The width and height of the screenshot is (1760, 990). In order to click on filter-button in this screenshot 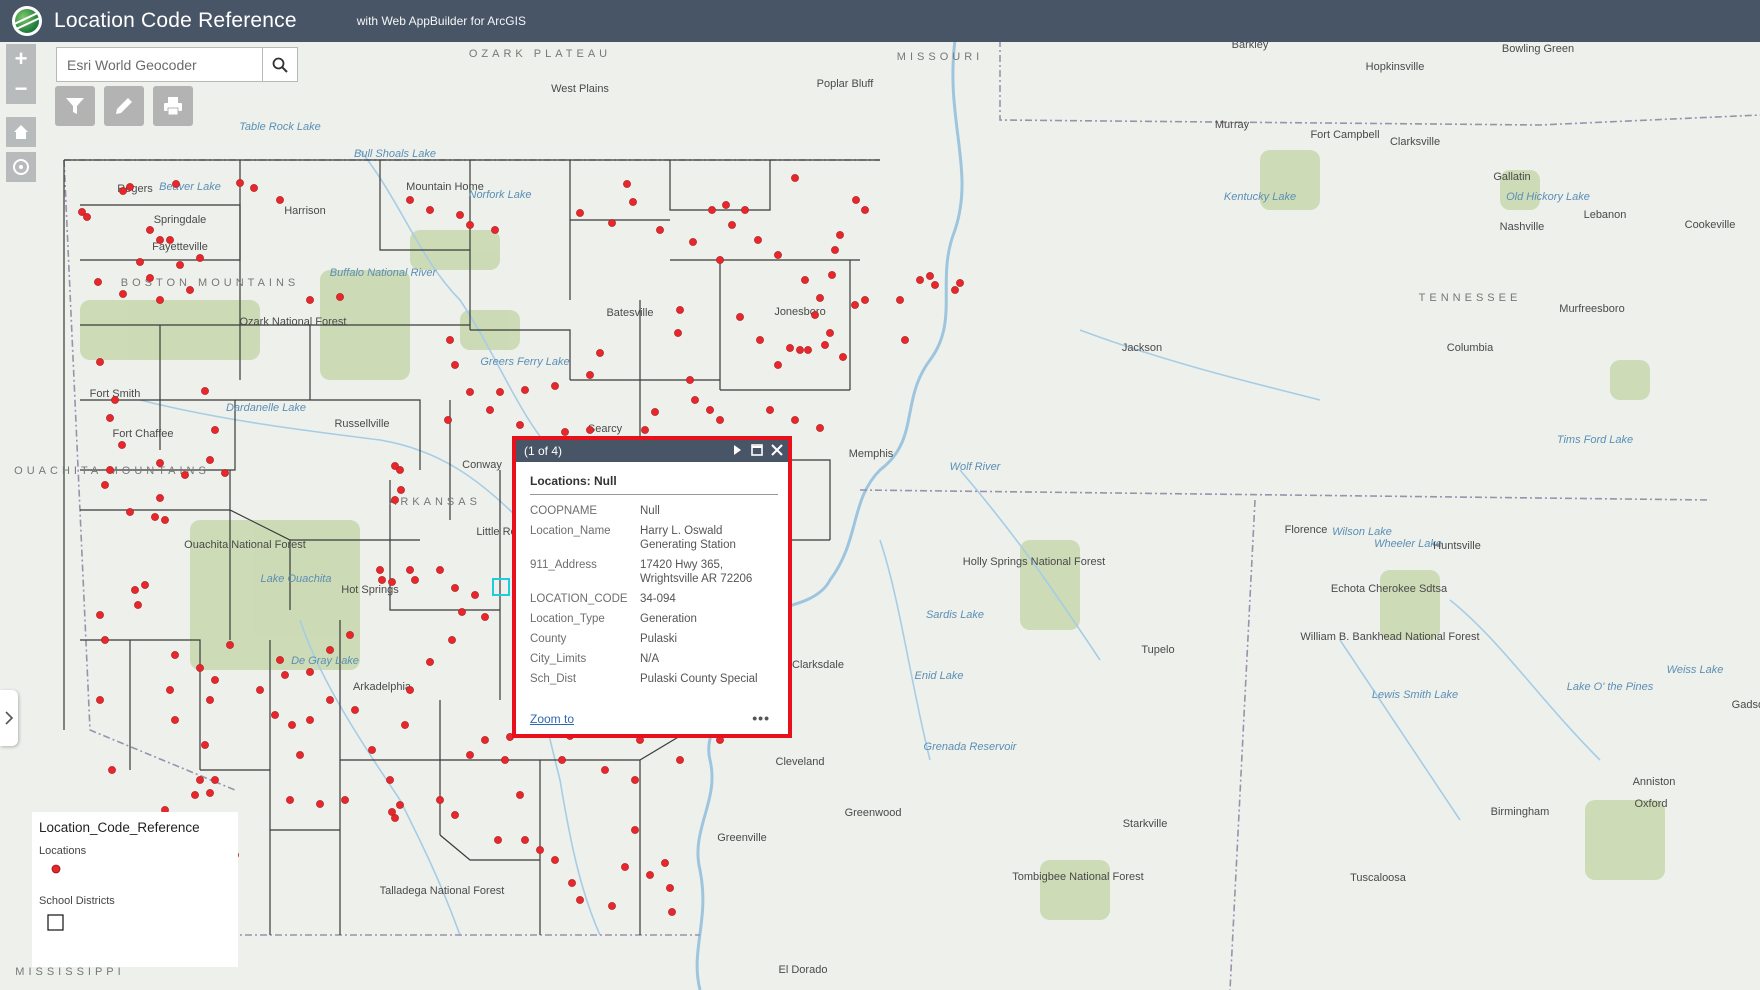, I will do `click(75, 106)`.